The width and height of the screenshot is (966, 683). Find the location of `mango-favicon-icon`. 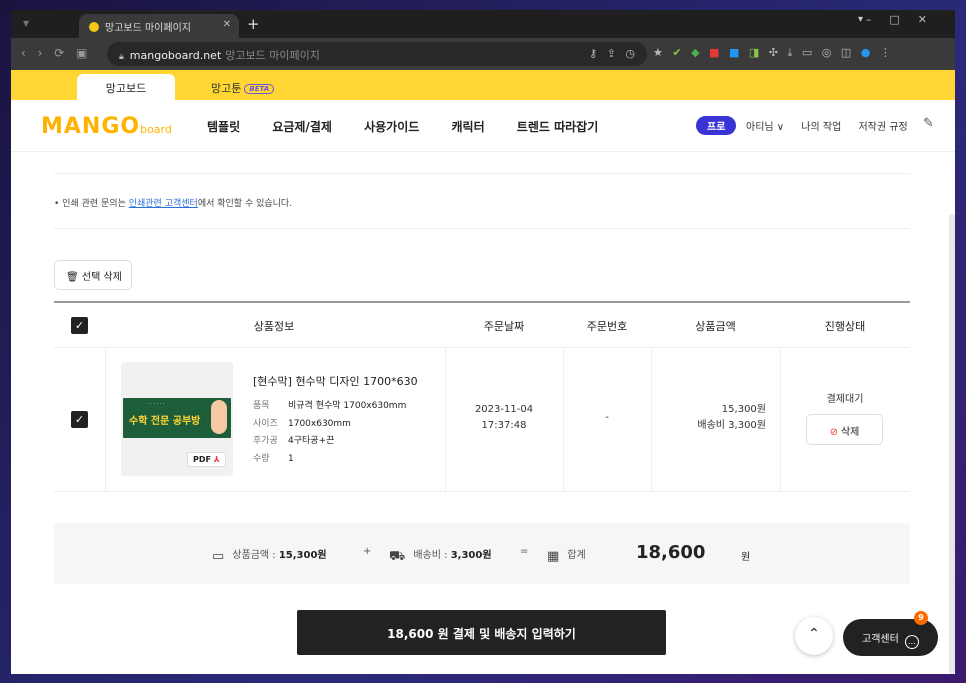

mango-favicon-icon is located at coordinates (94, 27).